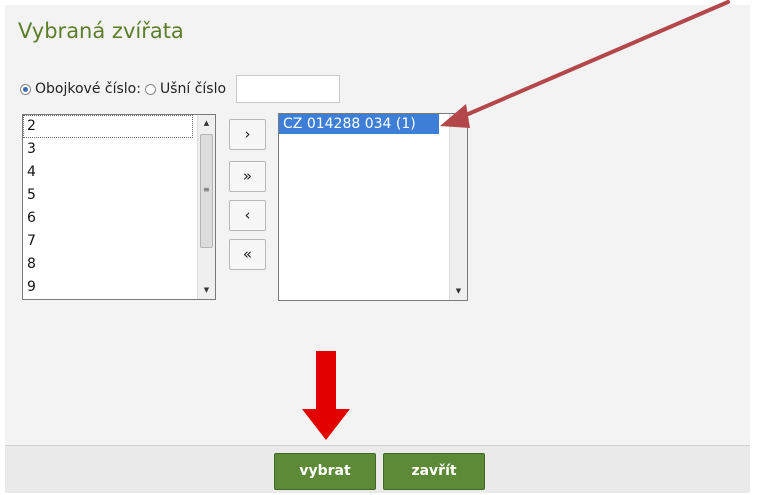  I want to click on remove-all-button: «, so click(247, 254).